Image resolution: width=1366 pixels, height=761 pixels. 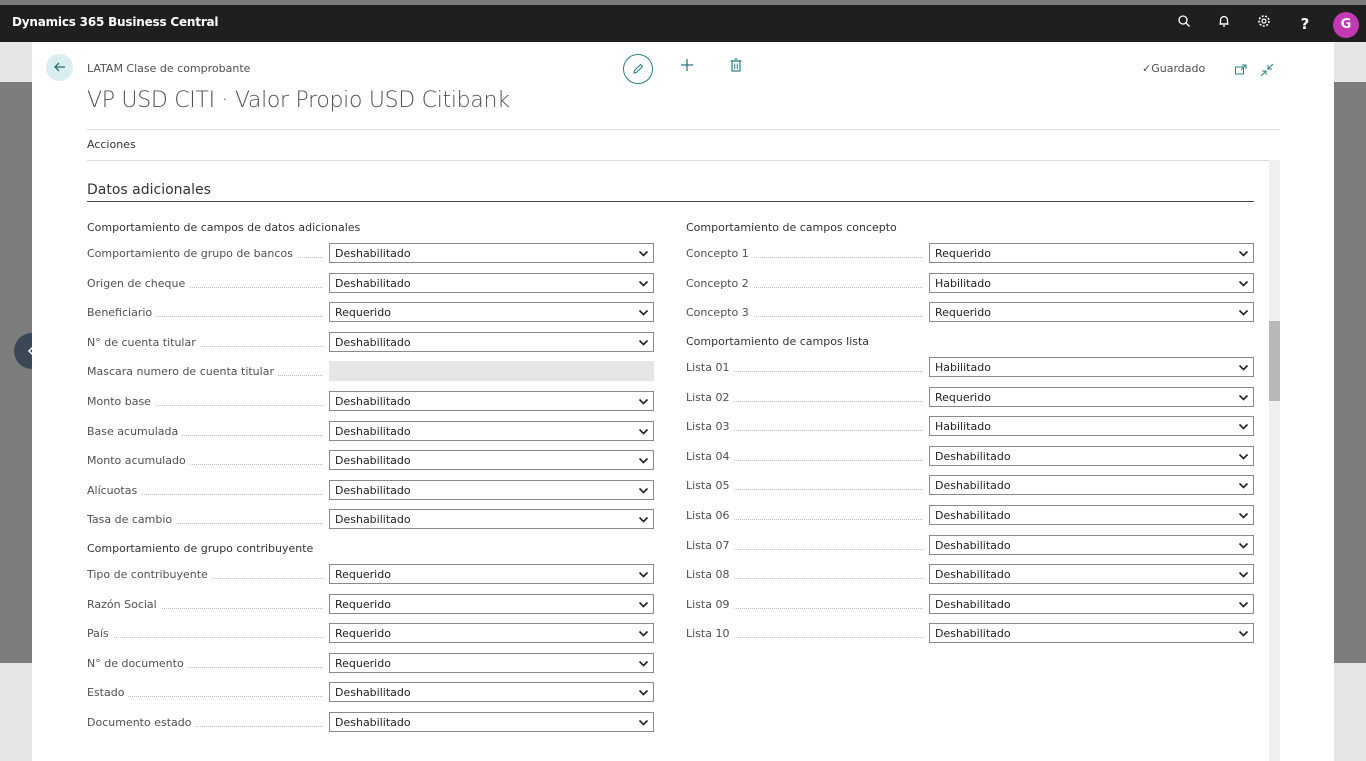 I want to click on scrollbar-track, so click(x=1274, y=460).